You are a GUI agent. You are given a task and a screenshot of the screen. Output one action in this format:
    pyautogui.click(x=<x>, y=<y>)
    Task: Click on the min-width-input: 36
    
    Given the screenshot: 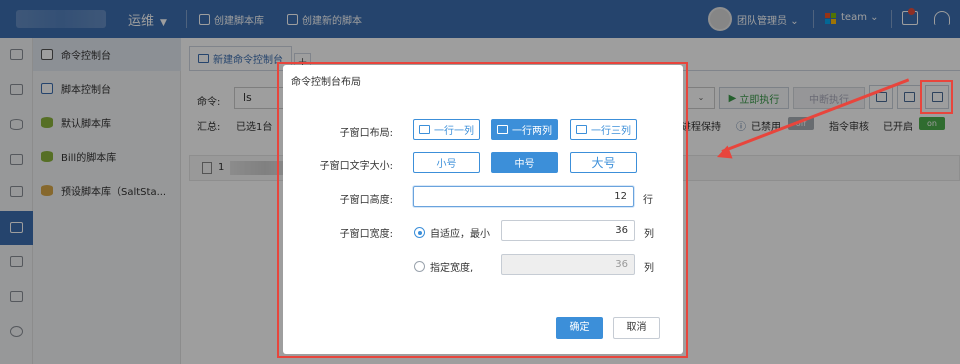 What is the action you would take?
    pyautogui.click(x=568, y=230)
    